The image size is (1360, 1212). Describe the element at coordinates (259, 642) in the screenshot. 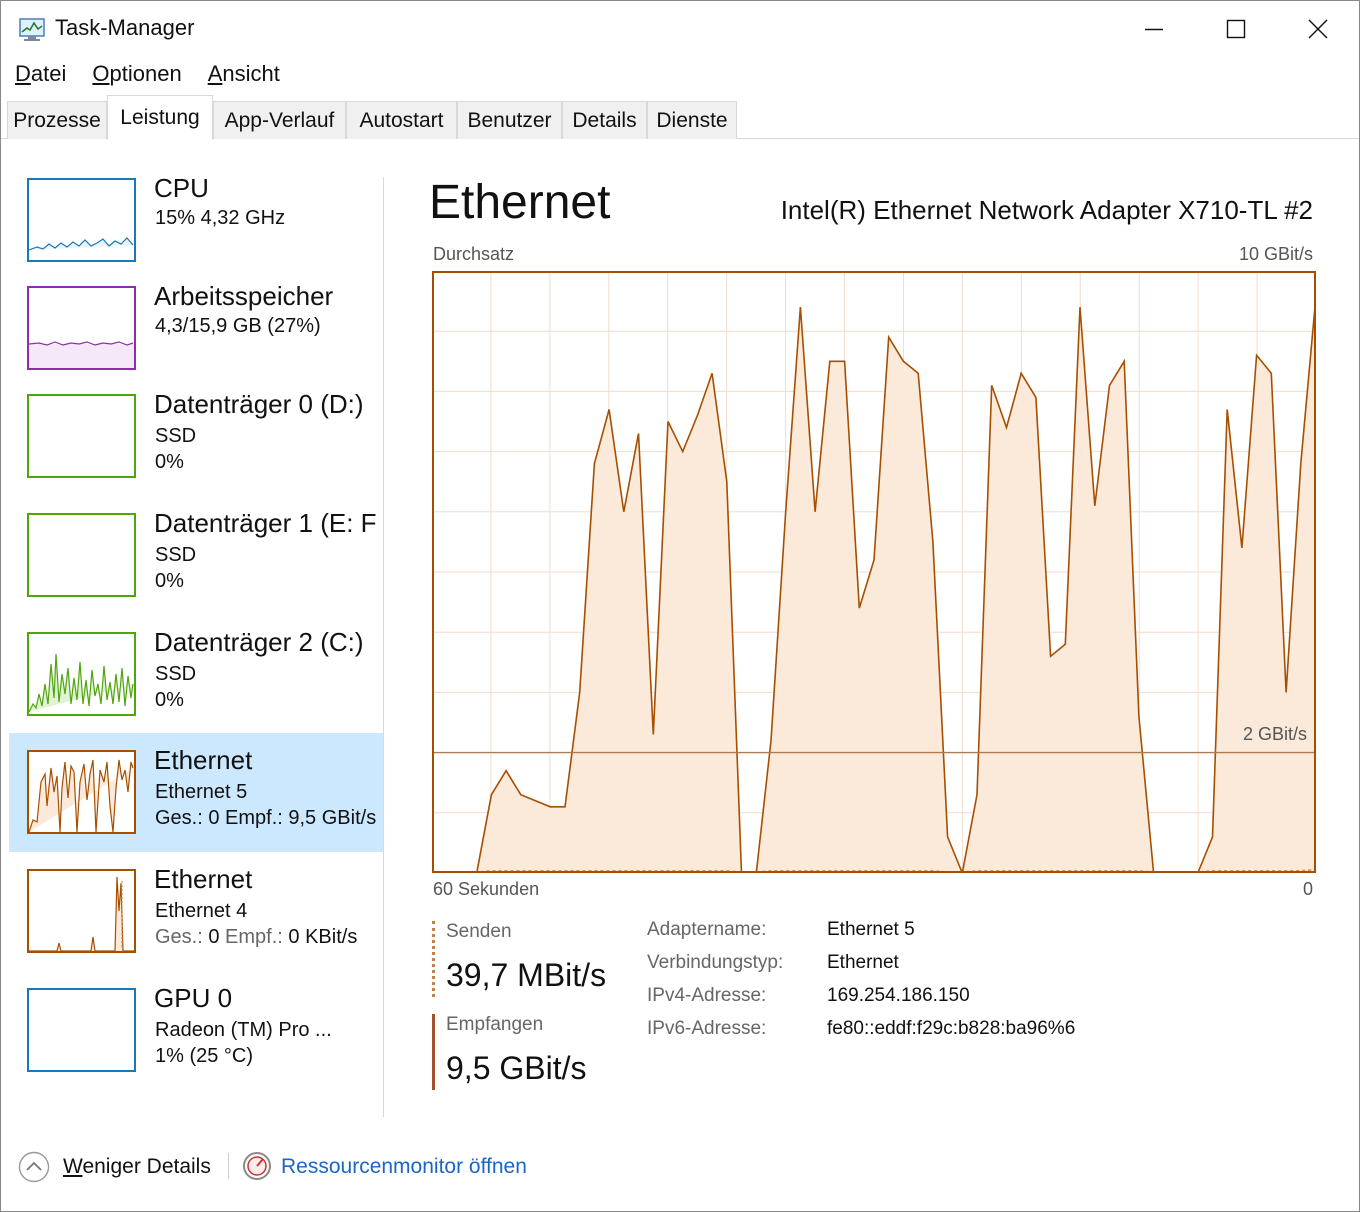

I see `sidebar-item-name: Datenträger 2 (C:)` at that location.